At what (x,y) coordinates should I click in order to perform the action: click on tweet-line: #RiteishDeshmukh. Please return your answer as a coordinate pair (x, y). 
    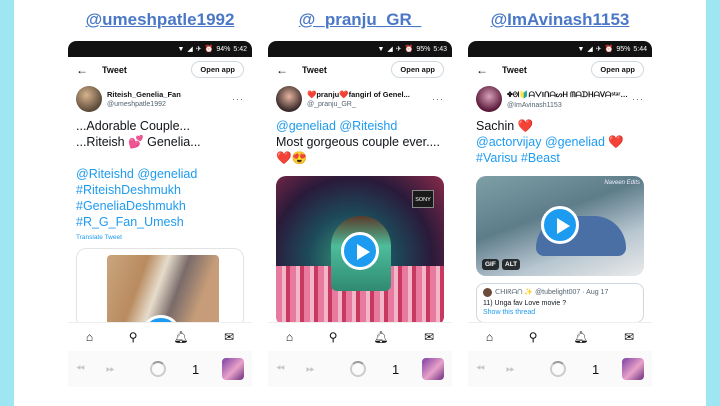
    Looking at the image, I should click on (160, 190).